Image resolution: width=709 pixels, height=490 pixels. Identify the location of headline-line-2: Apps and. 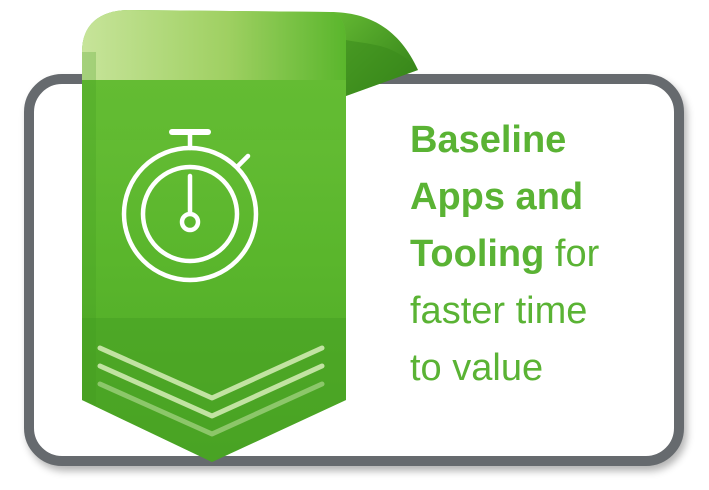
(497, 197).